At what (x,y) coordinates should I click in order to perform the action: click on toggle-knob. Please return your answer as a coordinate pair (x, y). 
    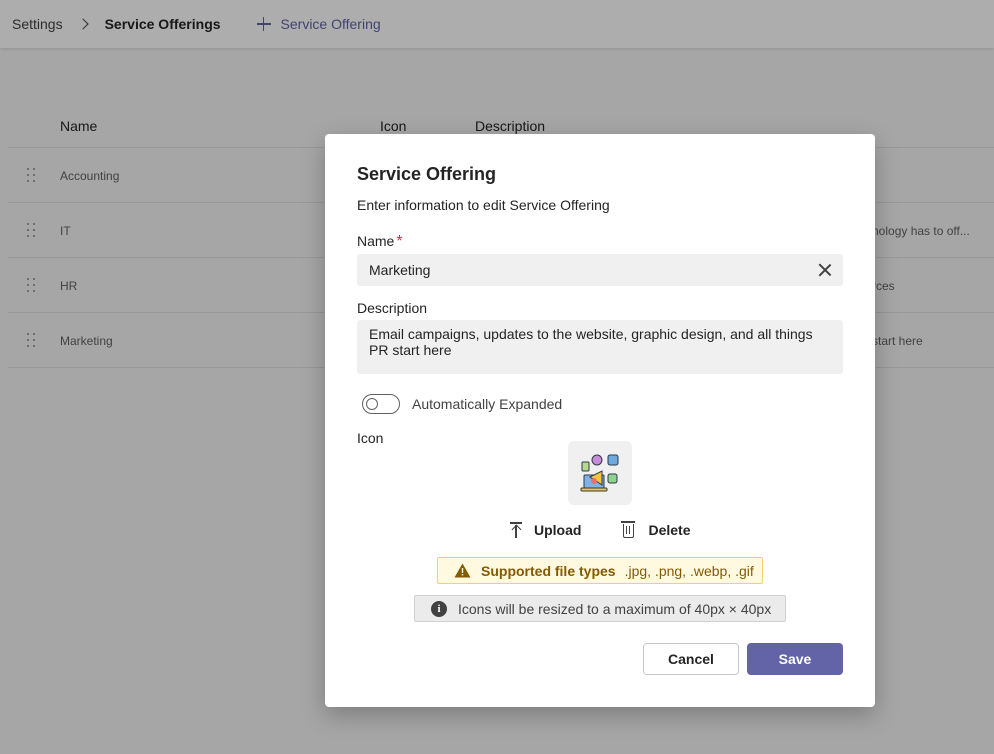
    Looking at the image, I should click on (372, 404).